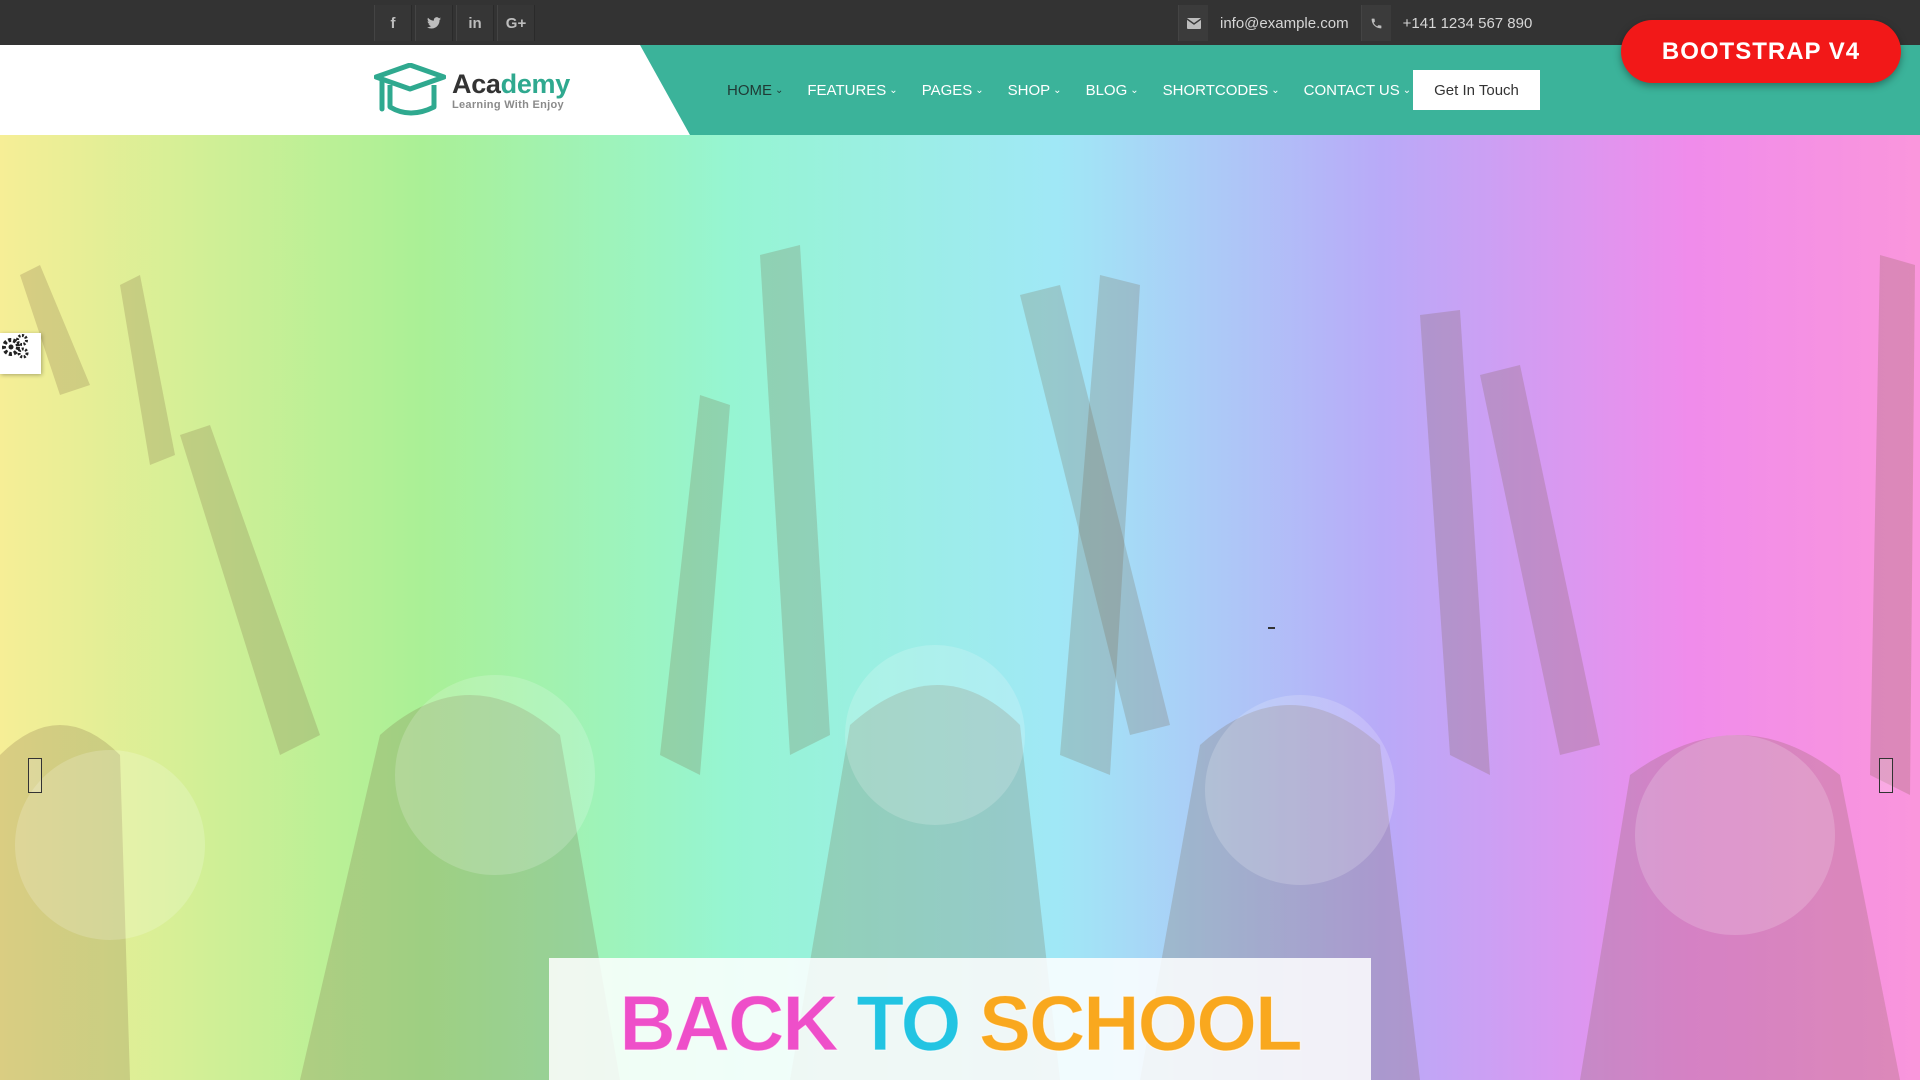 Image resolution: width=1920 pixels, height=1080 pixels. What do you see at coordinates (475, 23) in the screenshot?
I see `linkedin-icon: in` at bounding box center [475, 23].